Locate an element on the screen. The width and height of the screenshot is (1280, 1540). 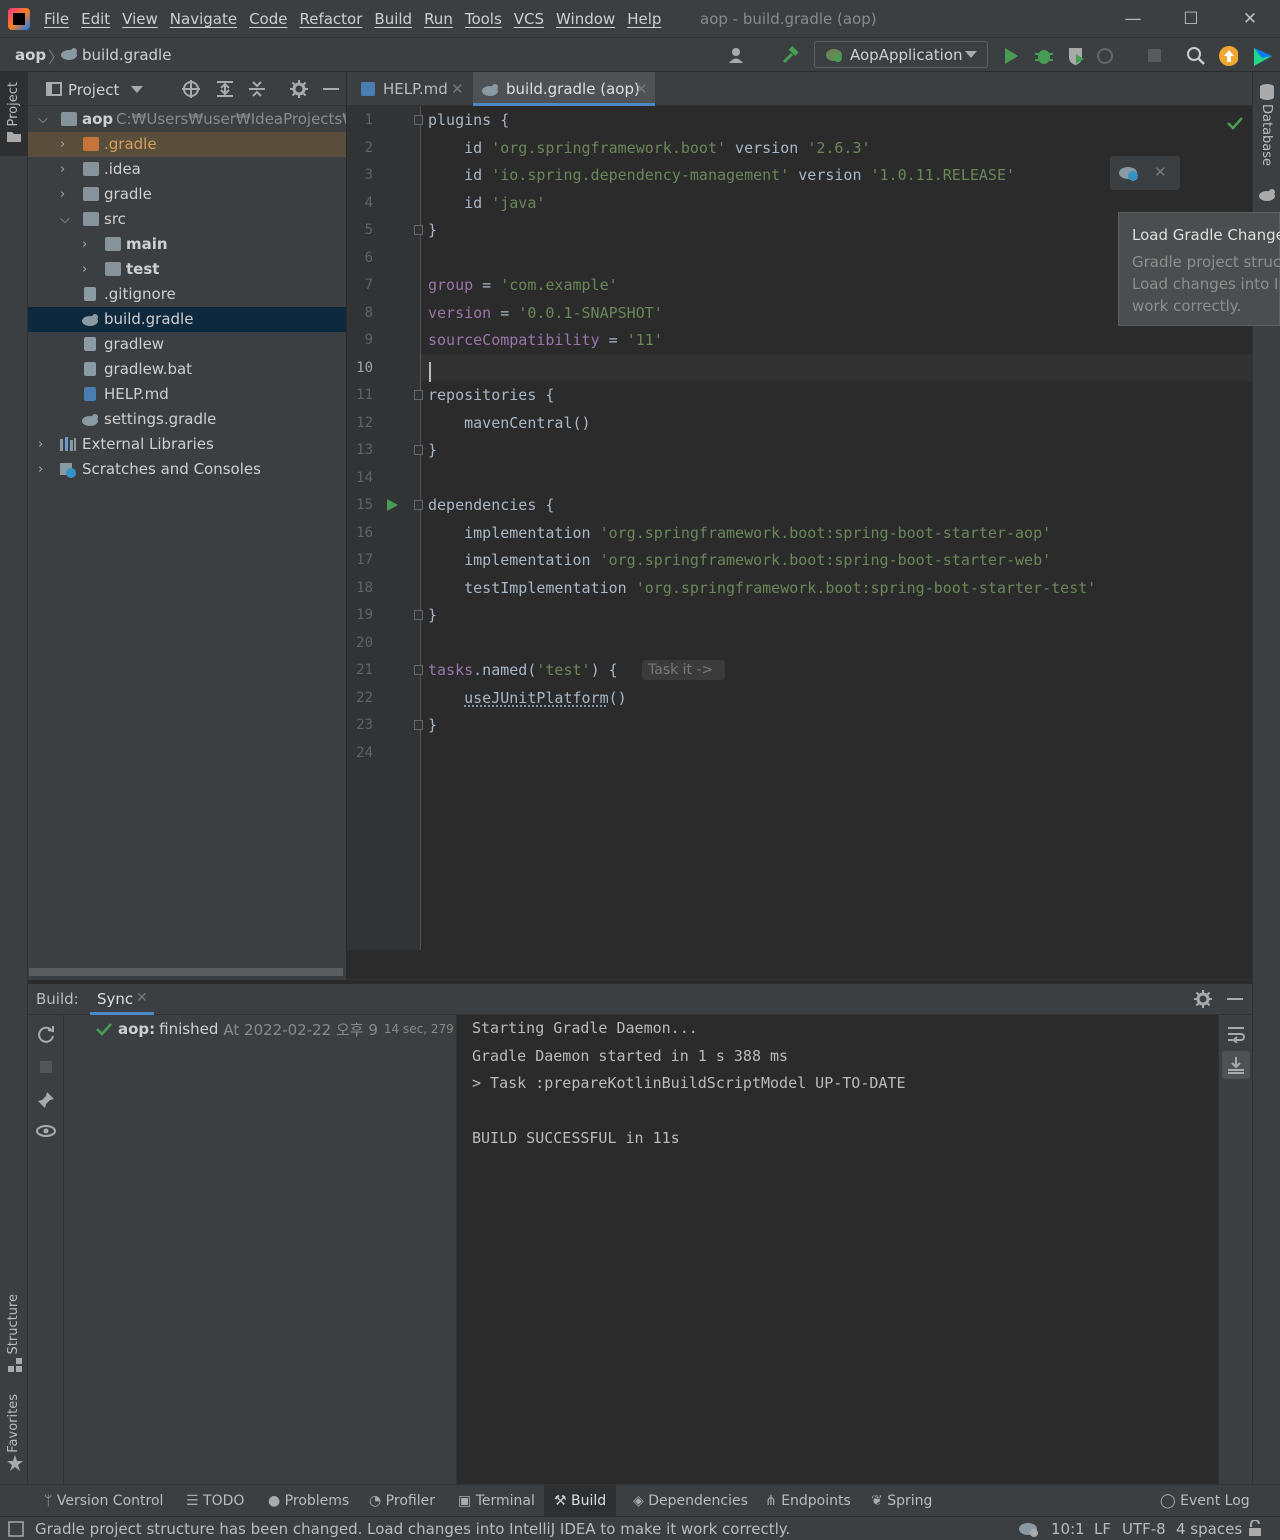
breadcrumb-file: build.gradle is located at coordinates (126, 55).